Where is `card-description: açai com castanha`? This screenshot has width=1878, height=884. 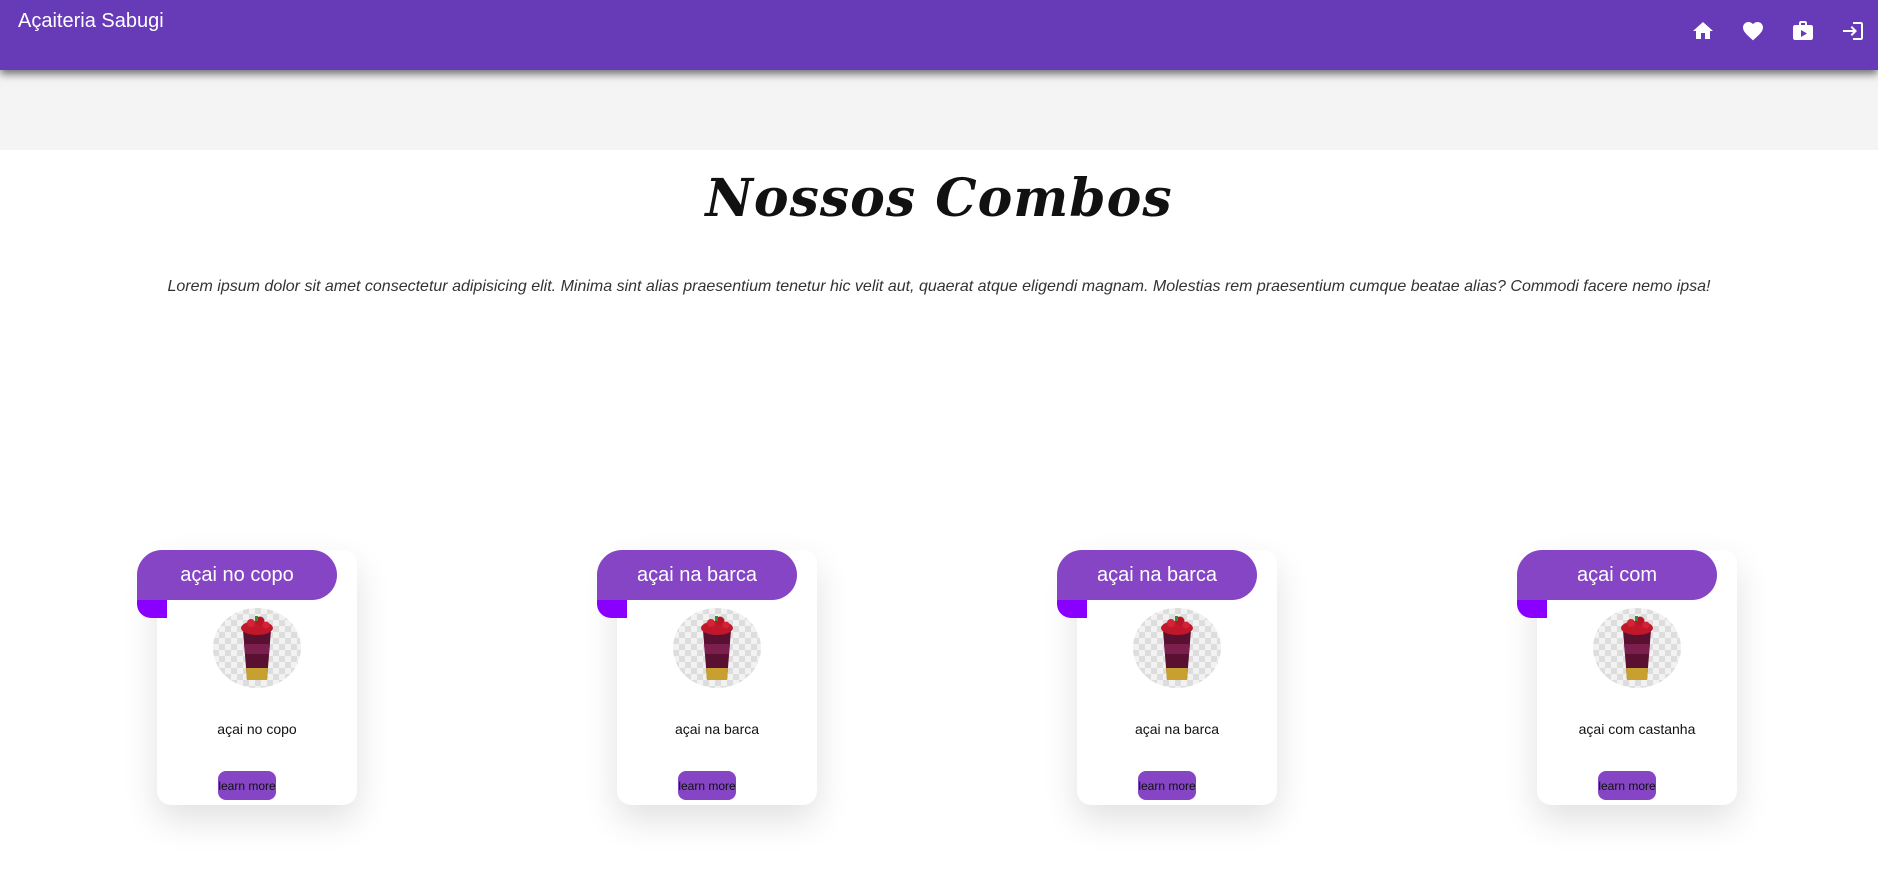
card-description: açai com castanha is located at coordinates (1637, 729).